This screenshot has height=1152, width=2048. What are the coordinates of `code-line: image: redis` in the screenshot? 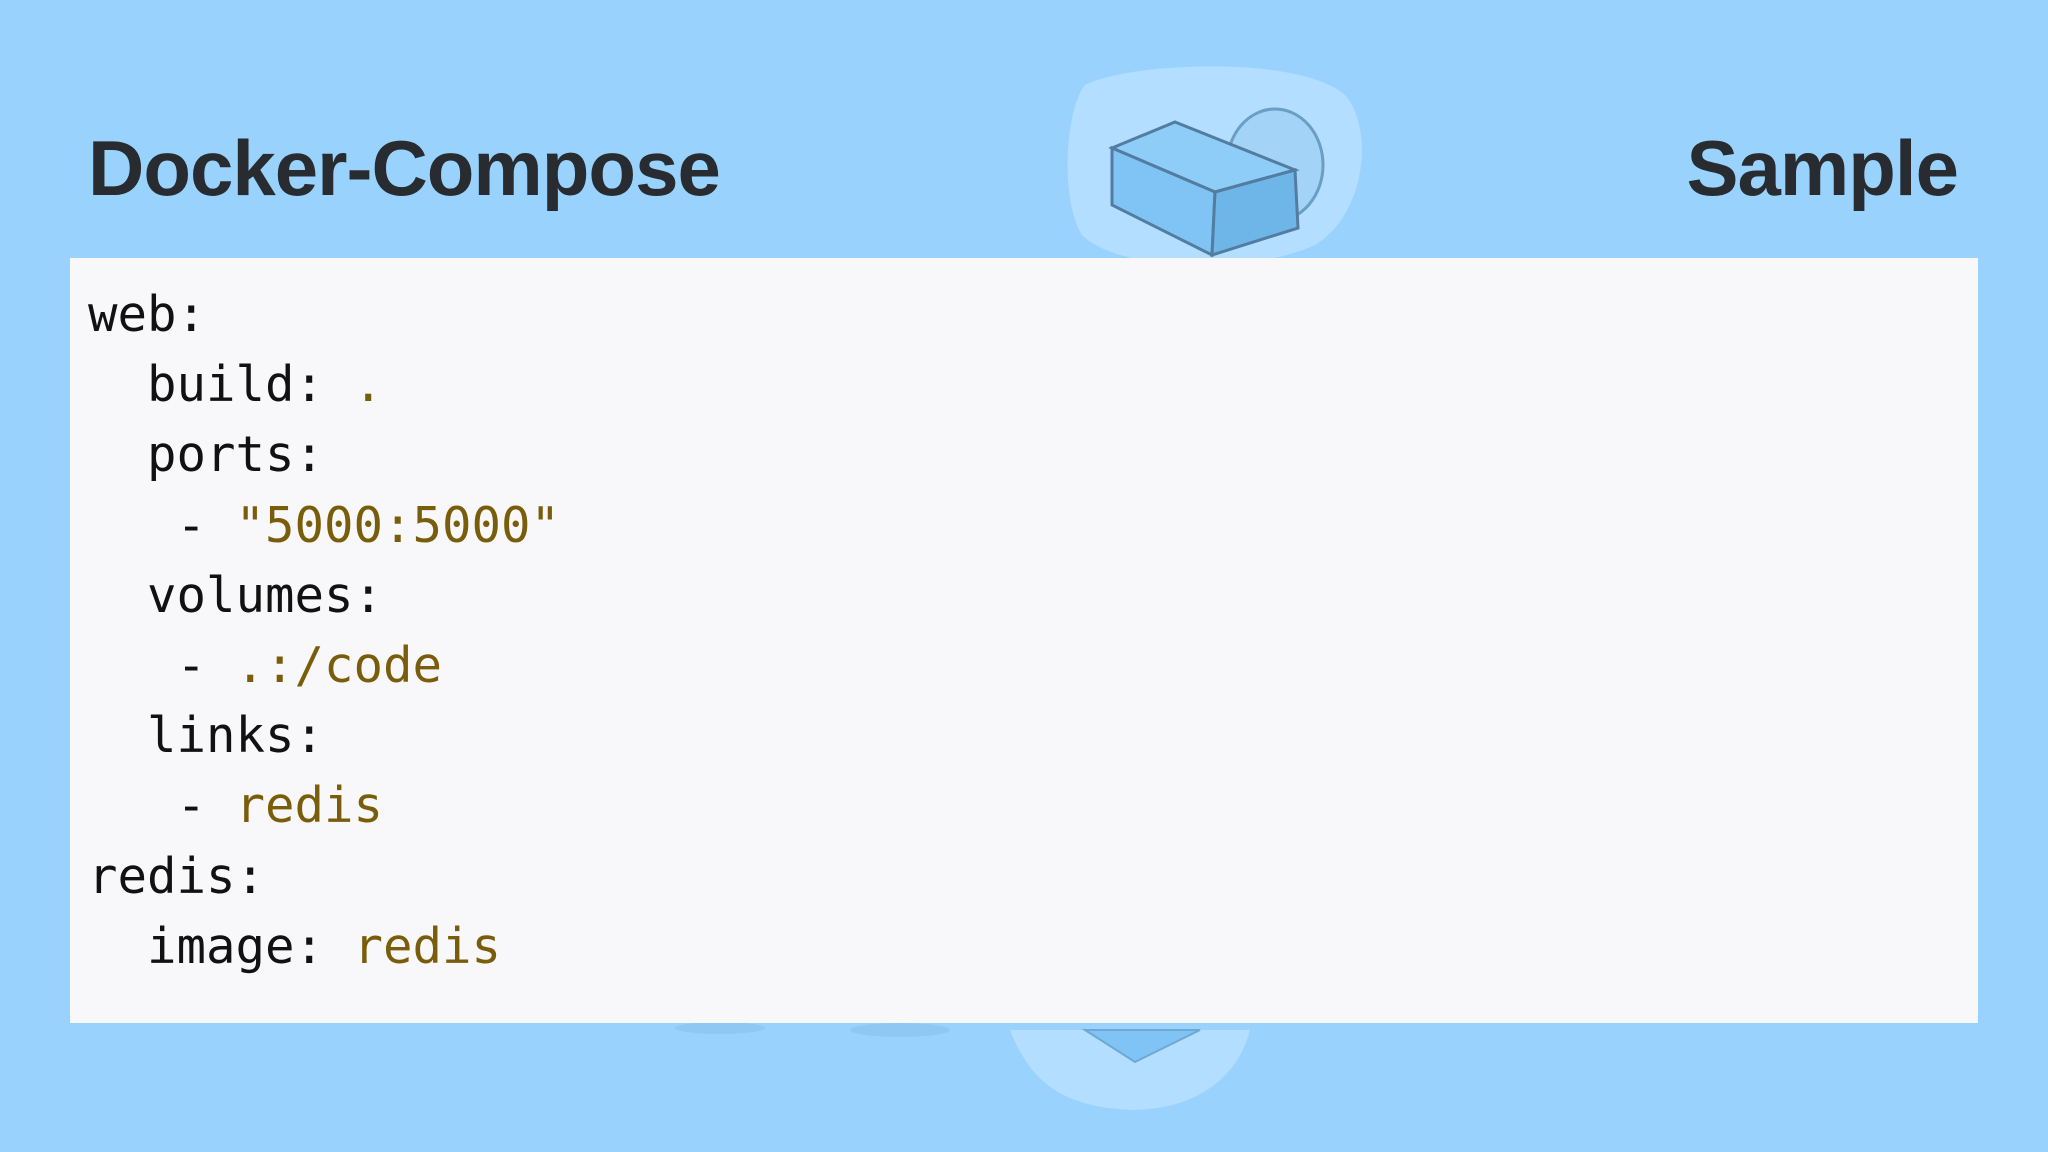 It's located at (1033, 947).